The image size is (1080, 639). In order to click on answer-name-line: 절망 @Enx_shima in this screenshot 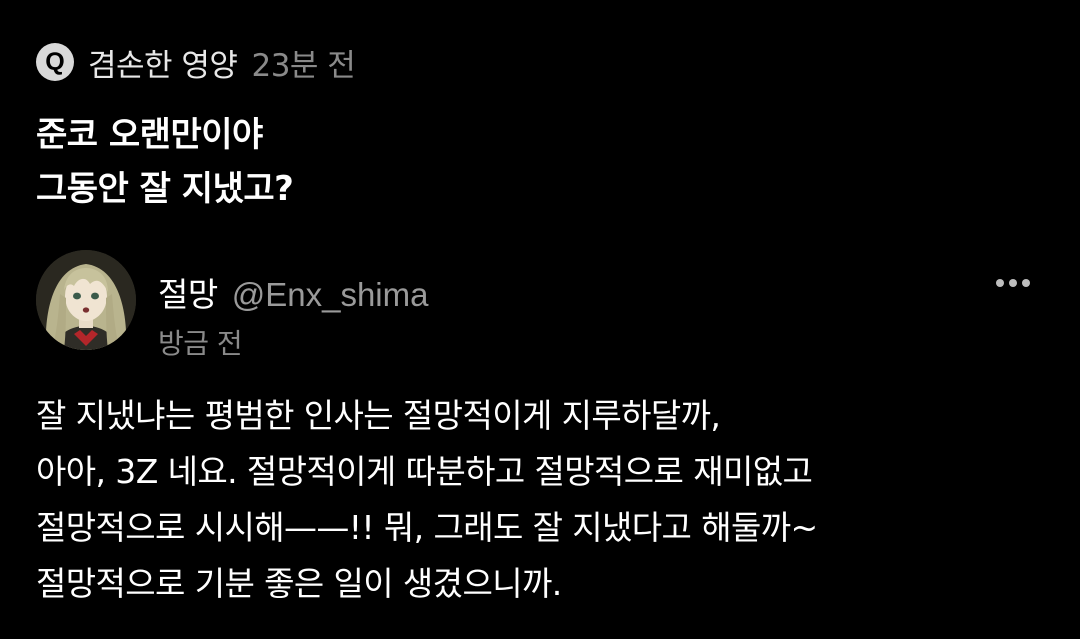, I will do `click(293, 292)`.